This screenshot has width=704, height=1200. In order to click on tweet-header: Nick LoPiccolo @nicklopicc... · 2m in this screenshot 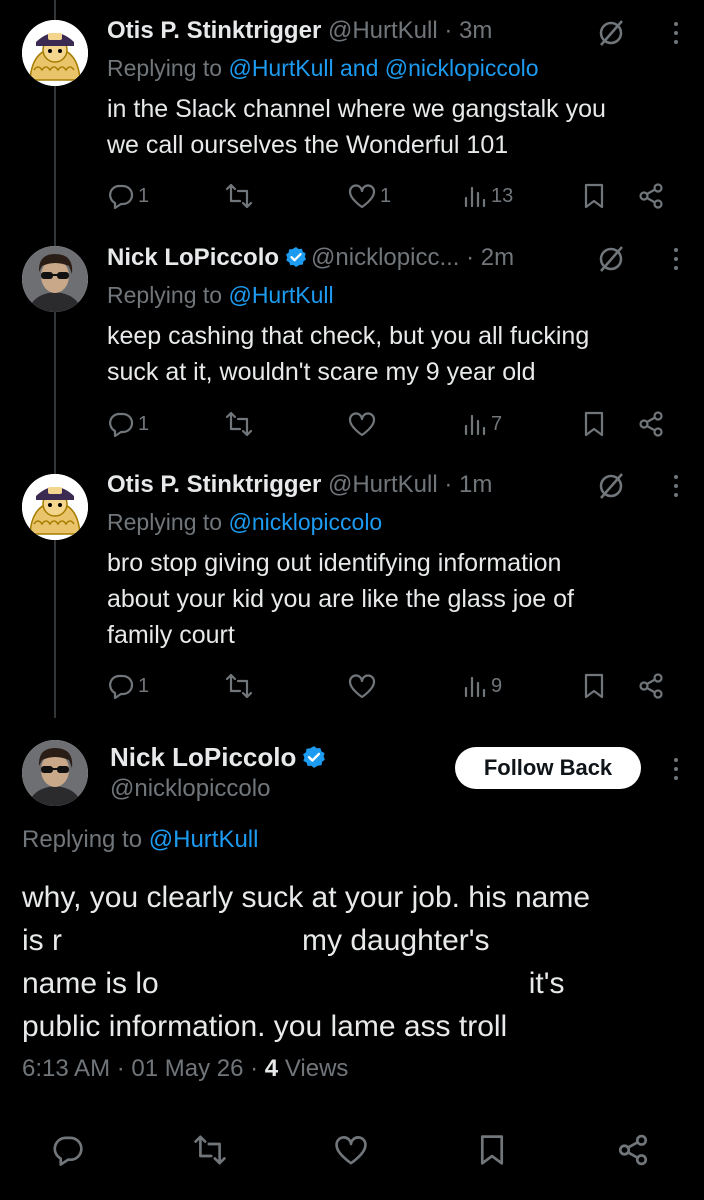, I will do `click(360, 258)`.